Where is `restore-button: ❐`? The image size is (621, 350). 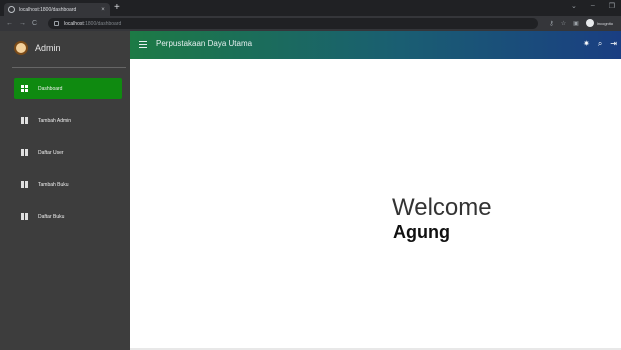 restore-button: ❐ is located at coordinates (612, 6).